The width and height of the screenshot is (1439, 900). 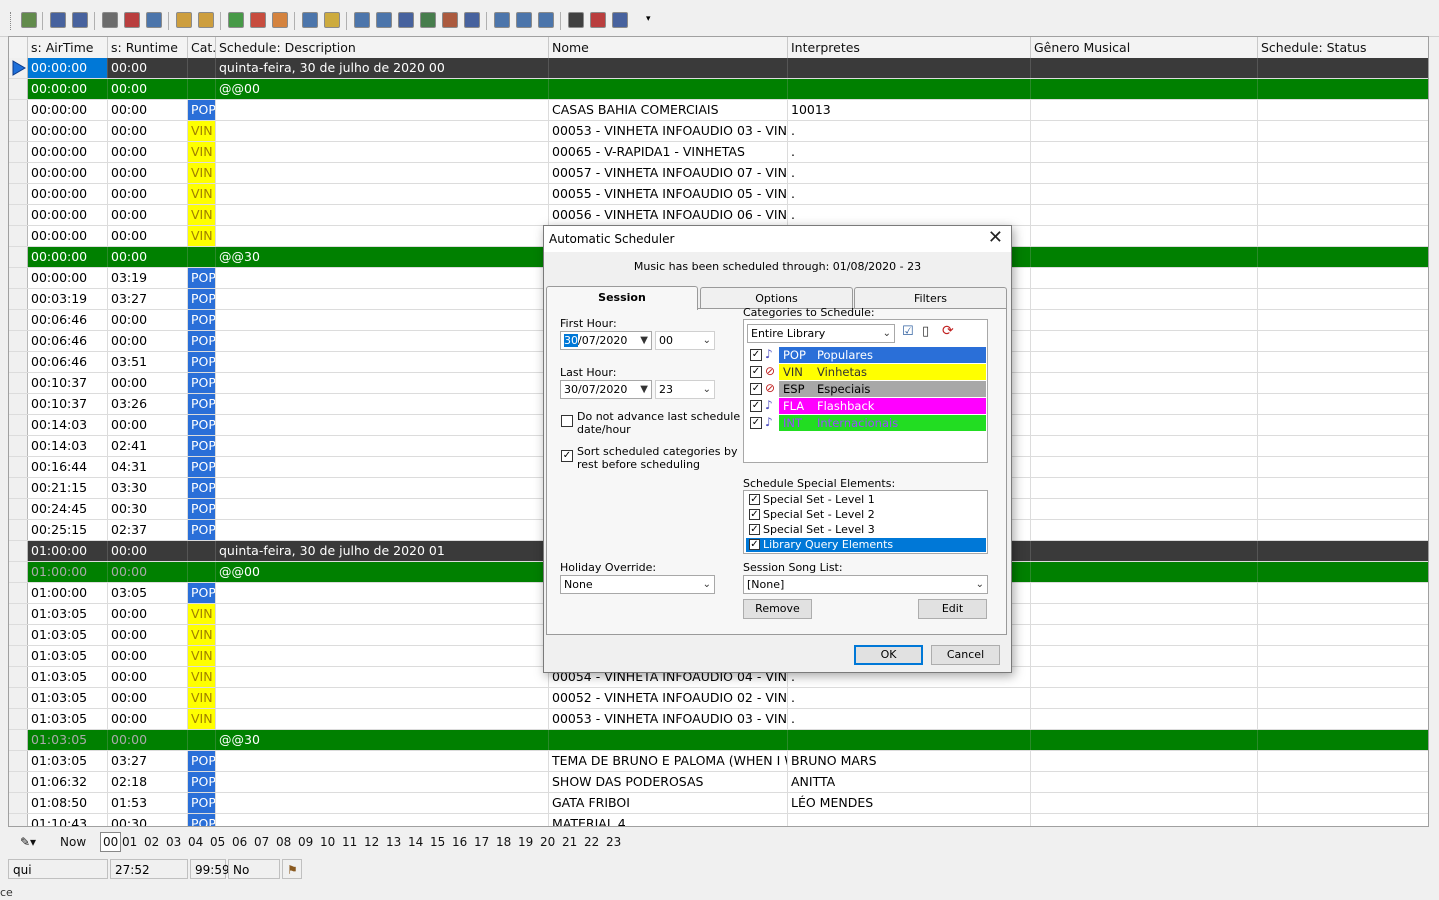 I want to click on column-header: Nome, so click(x=668, y=47).